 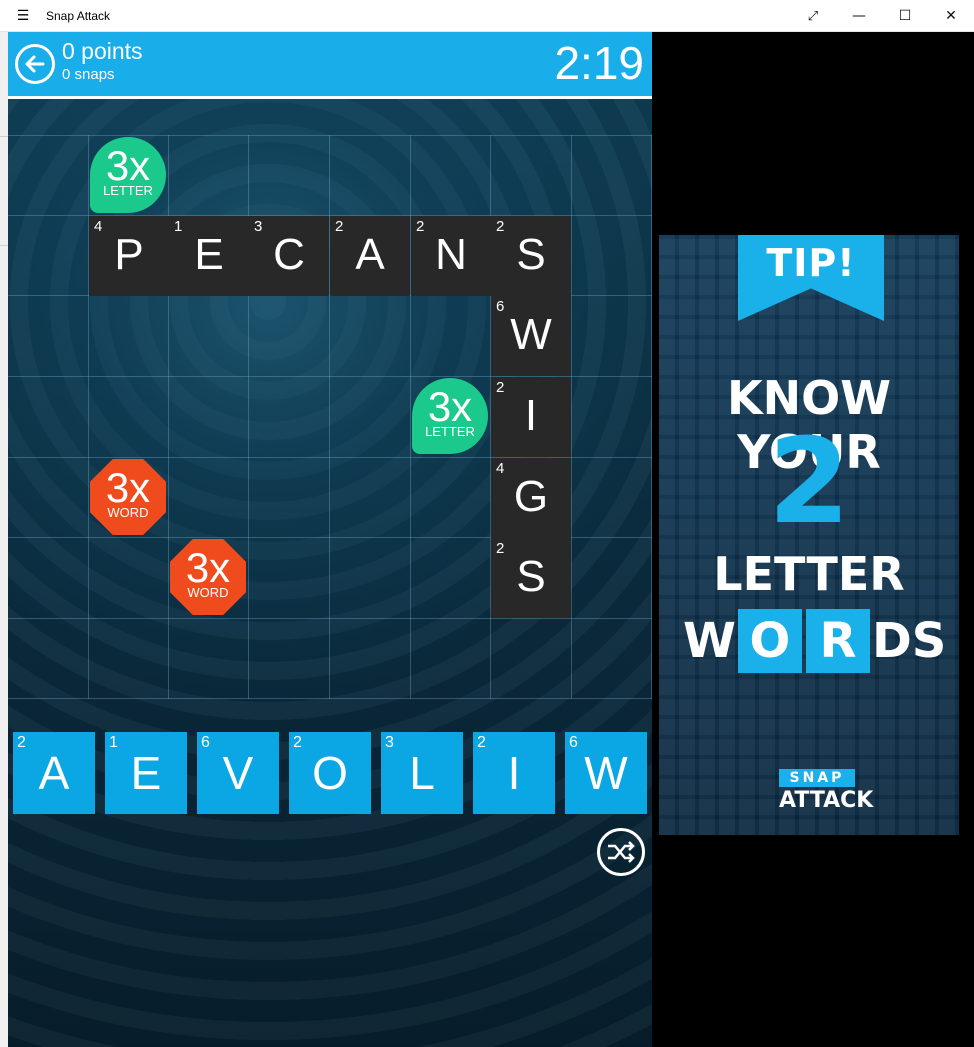 I want to click on board-tile: 6 W, so click(x=531, y=336).